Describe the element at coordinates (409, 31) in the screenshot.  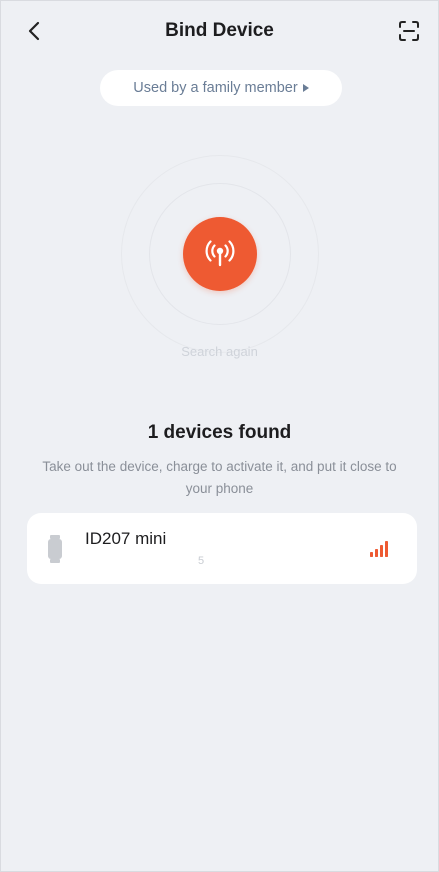
I see `scan-icon` at that location.